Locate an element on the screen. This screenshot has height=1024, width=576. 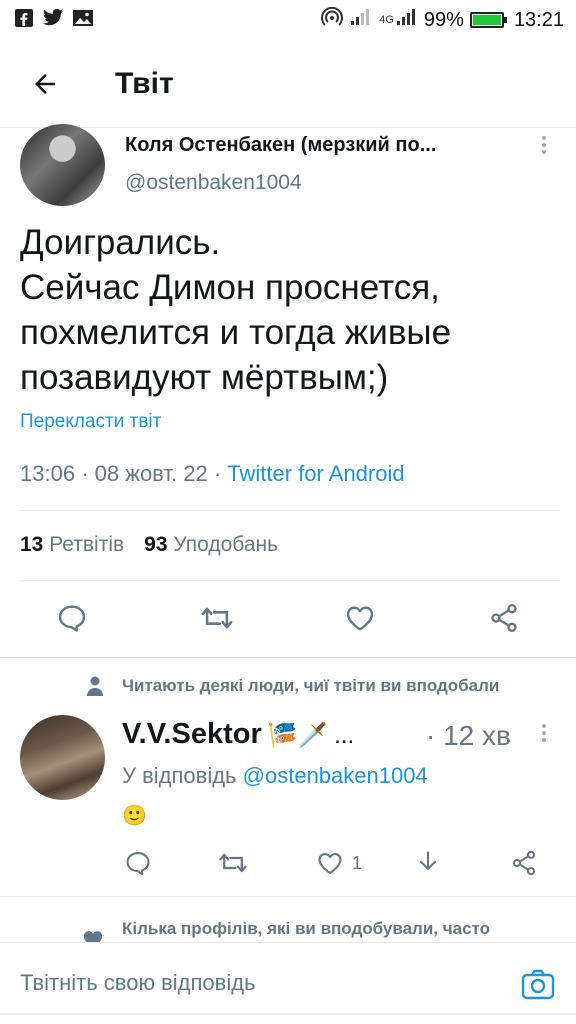
reply-share-button is located at coordinates (524, 863).